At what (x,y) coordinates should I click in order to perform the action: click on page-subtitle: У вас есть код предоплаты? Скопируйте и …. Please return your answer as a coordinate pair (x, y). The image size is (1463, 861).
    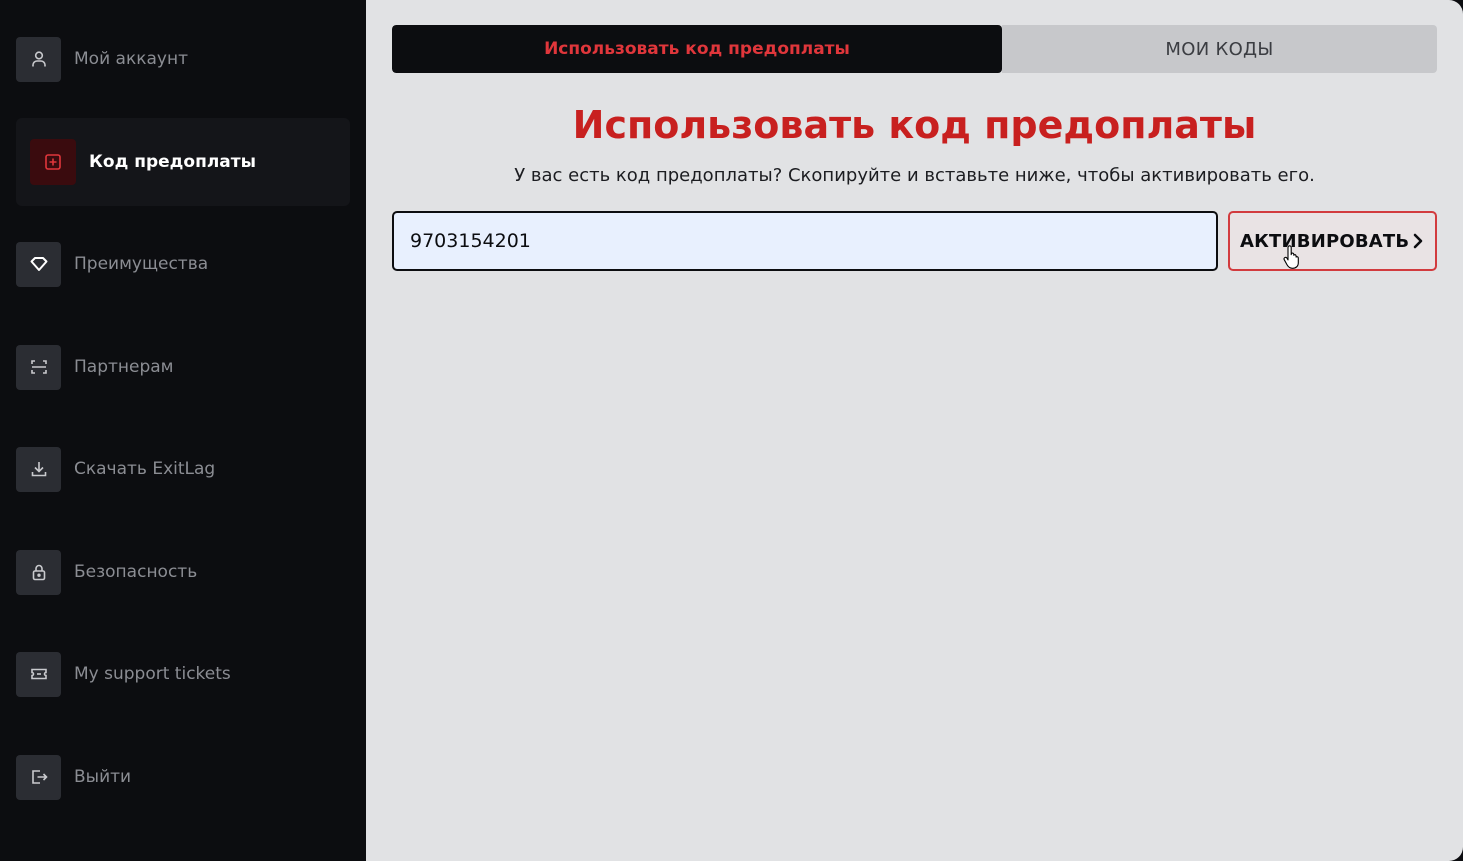
    Looking at the image, I should click on (914, 175).